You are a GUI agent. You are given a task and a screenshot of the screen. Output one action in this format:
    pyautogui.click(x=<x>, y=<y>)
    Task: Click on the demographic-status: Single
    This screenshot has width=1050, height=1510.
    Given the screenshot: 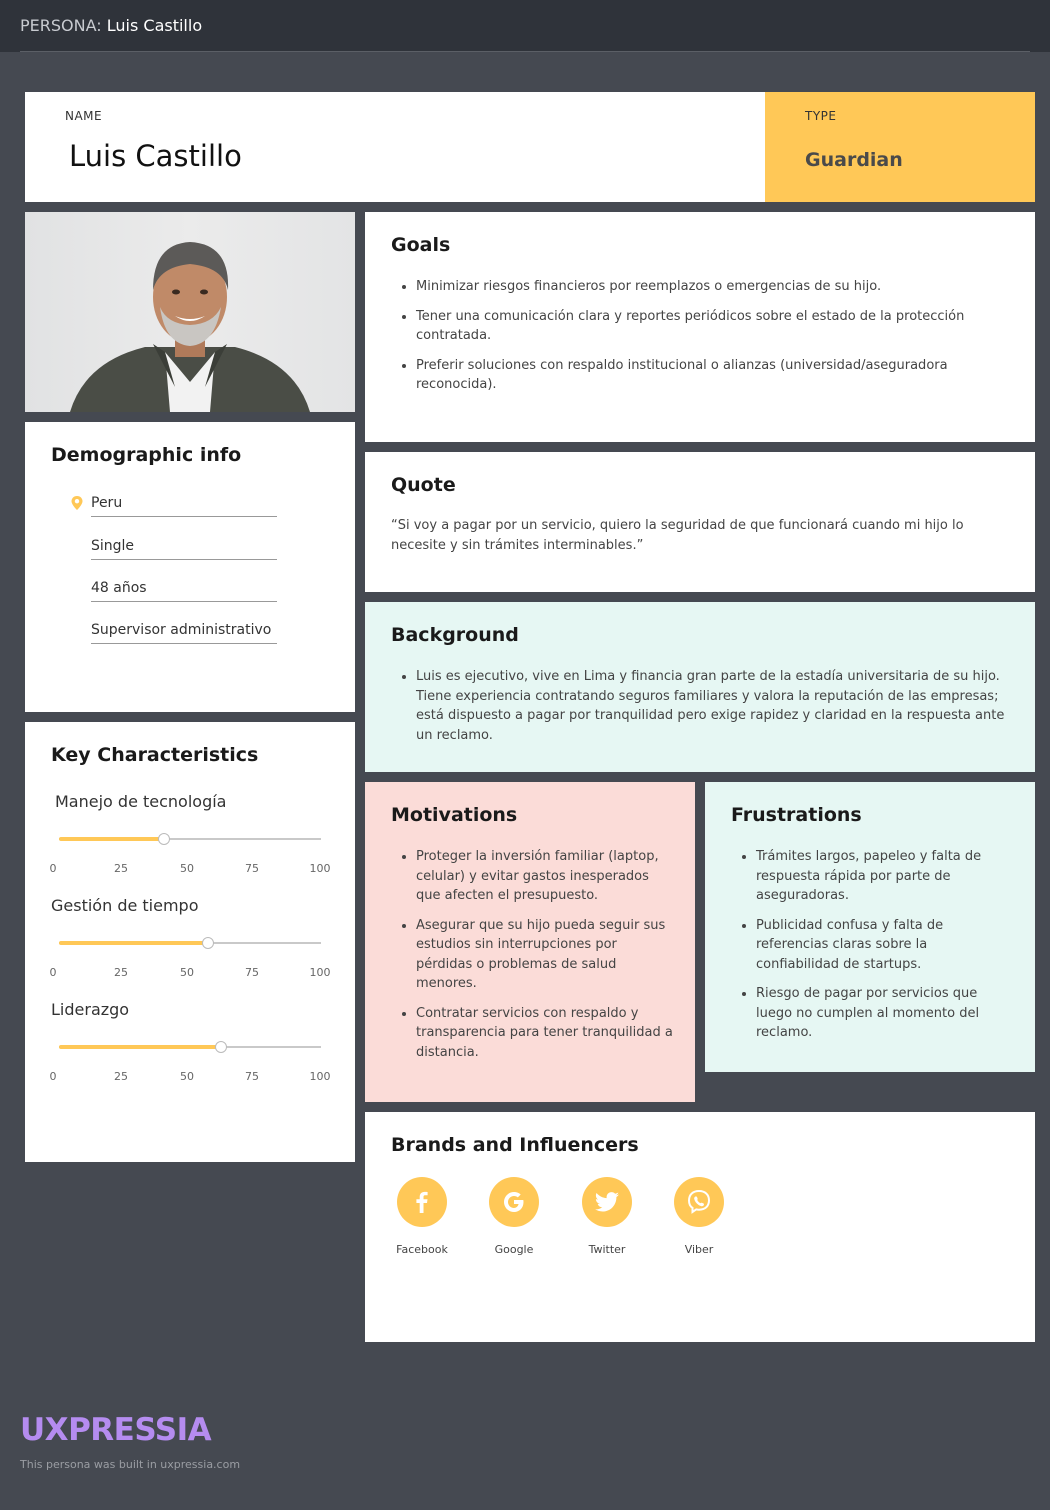 What is the action you would take?
    pyautogui.click(x=184, y=549)
    